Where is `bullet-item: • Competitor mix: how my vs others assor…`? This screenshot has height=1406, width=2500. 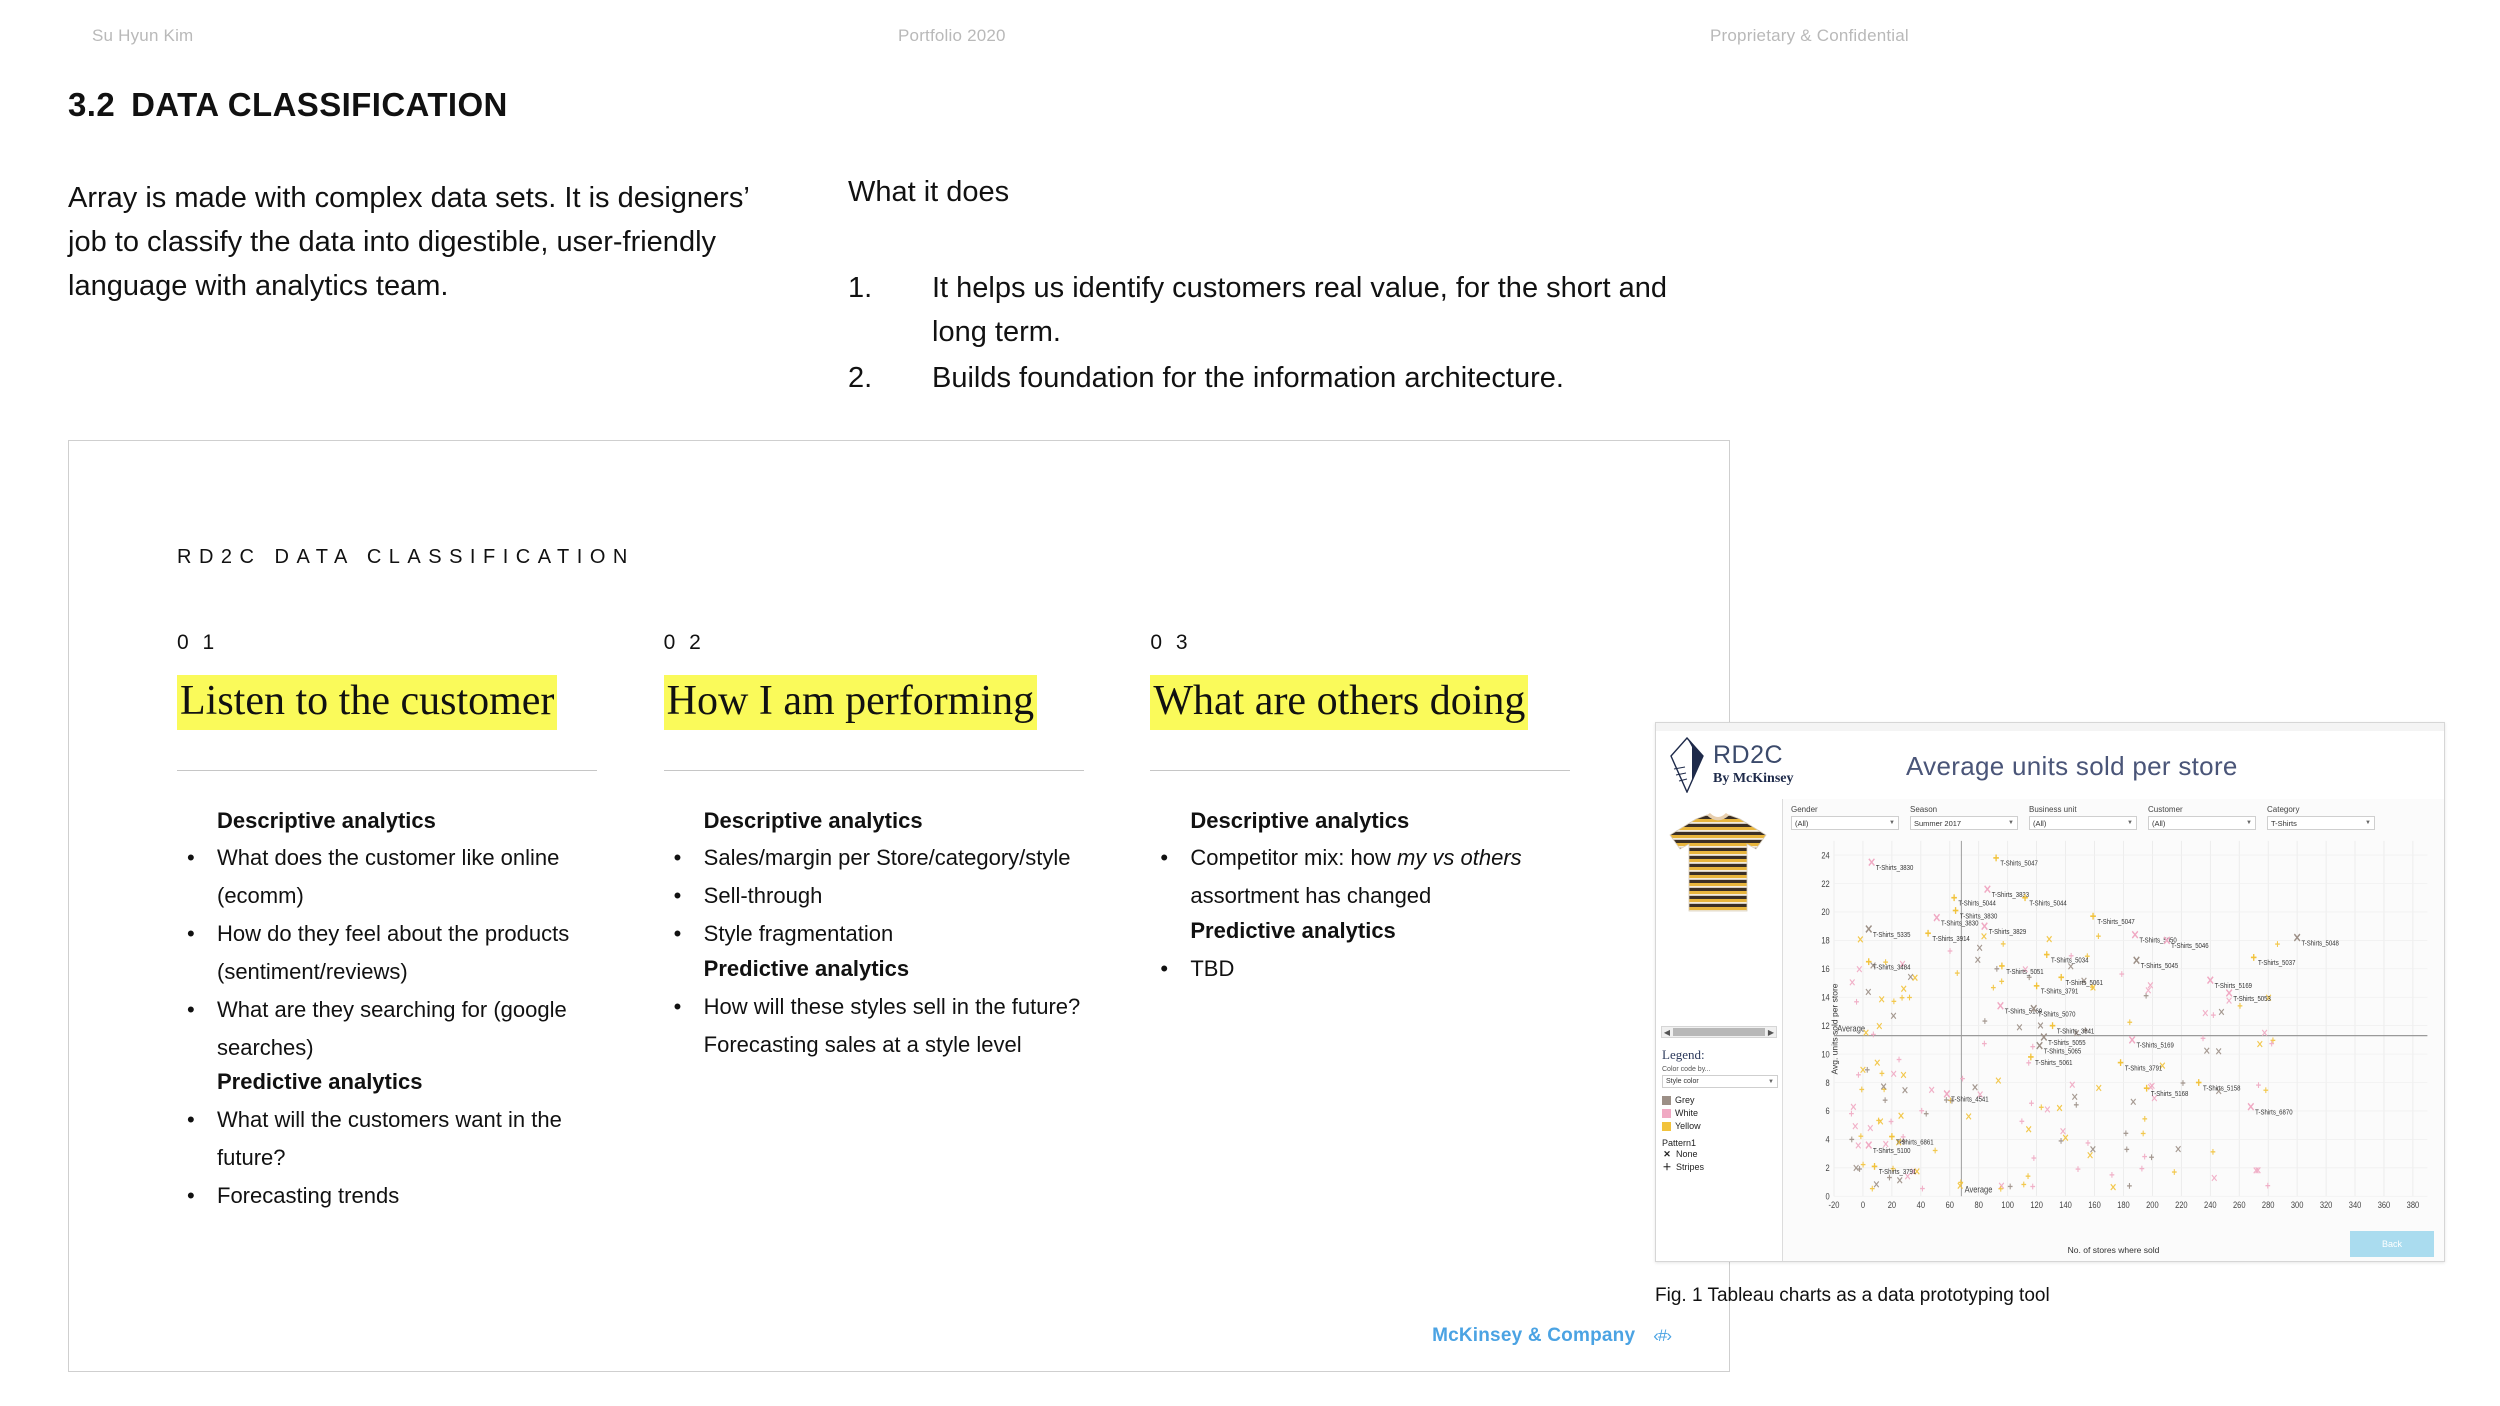 bullet-item: • Competitor mix: how my vs others assor… is located at coordinates (1363, 877).